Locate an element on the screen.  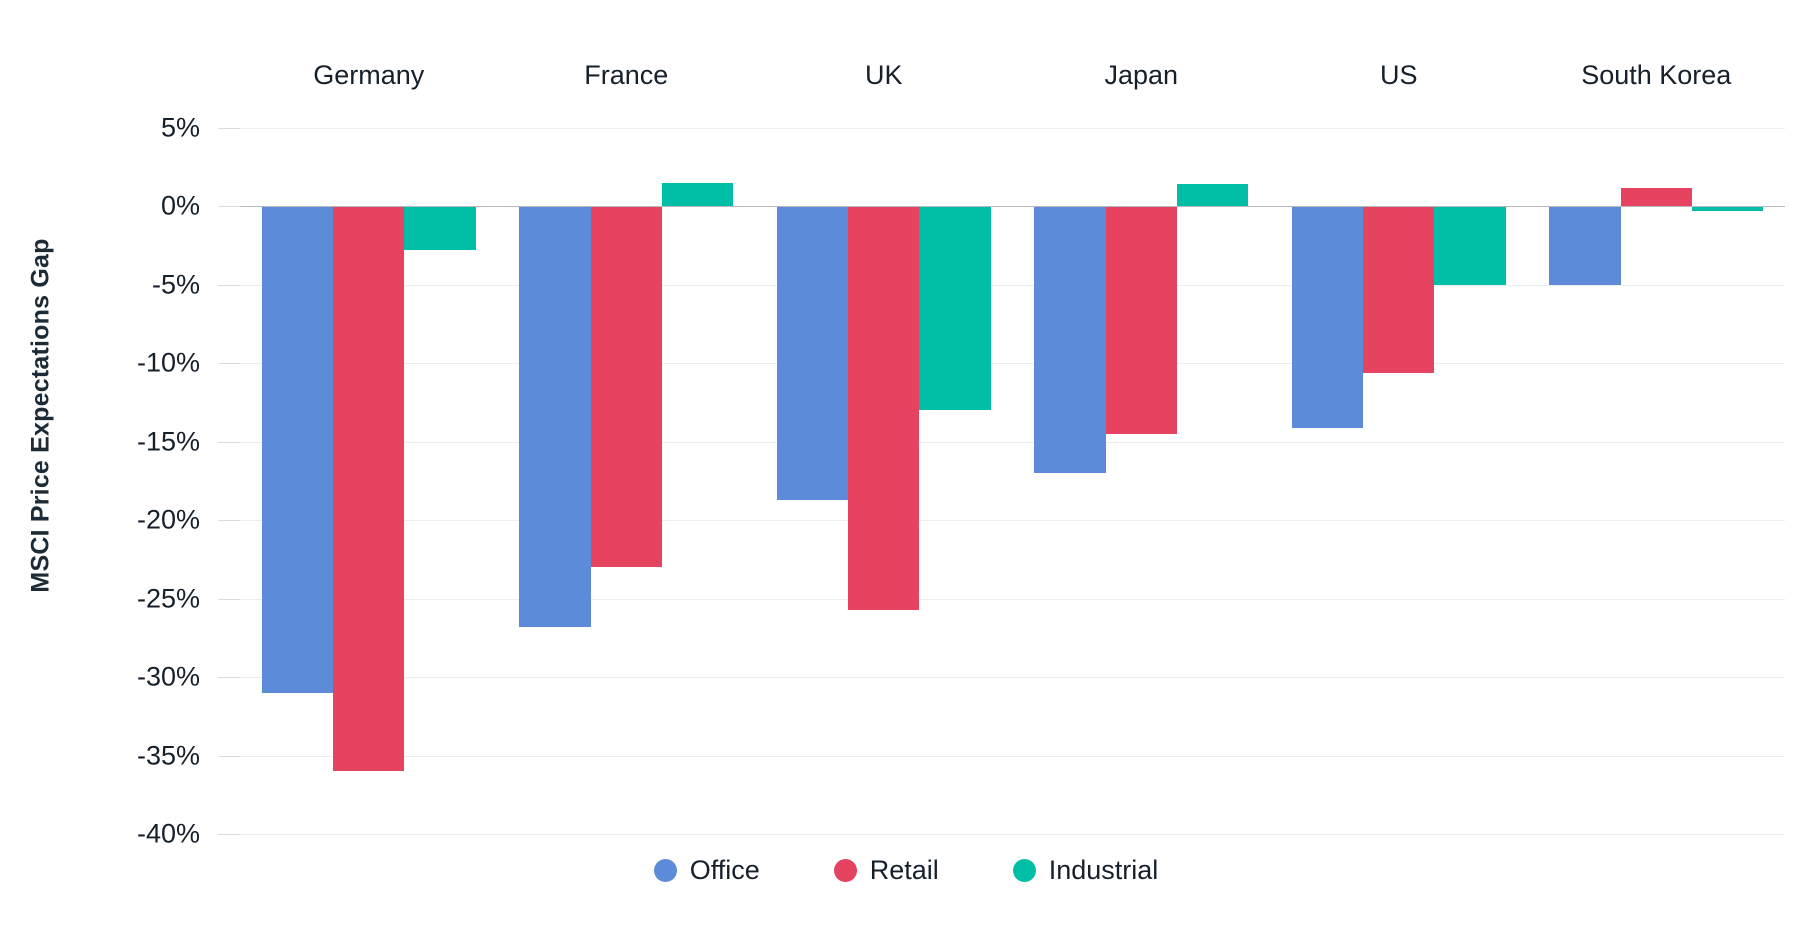
category-label: US is located at coordinates (1398, 75).